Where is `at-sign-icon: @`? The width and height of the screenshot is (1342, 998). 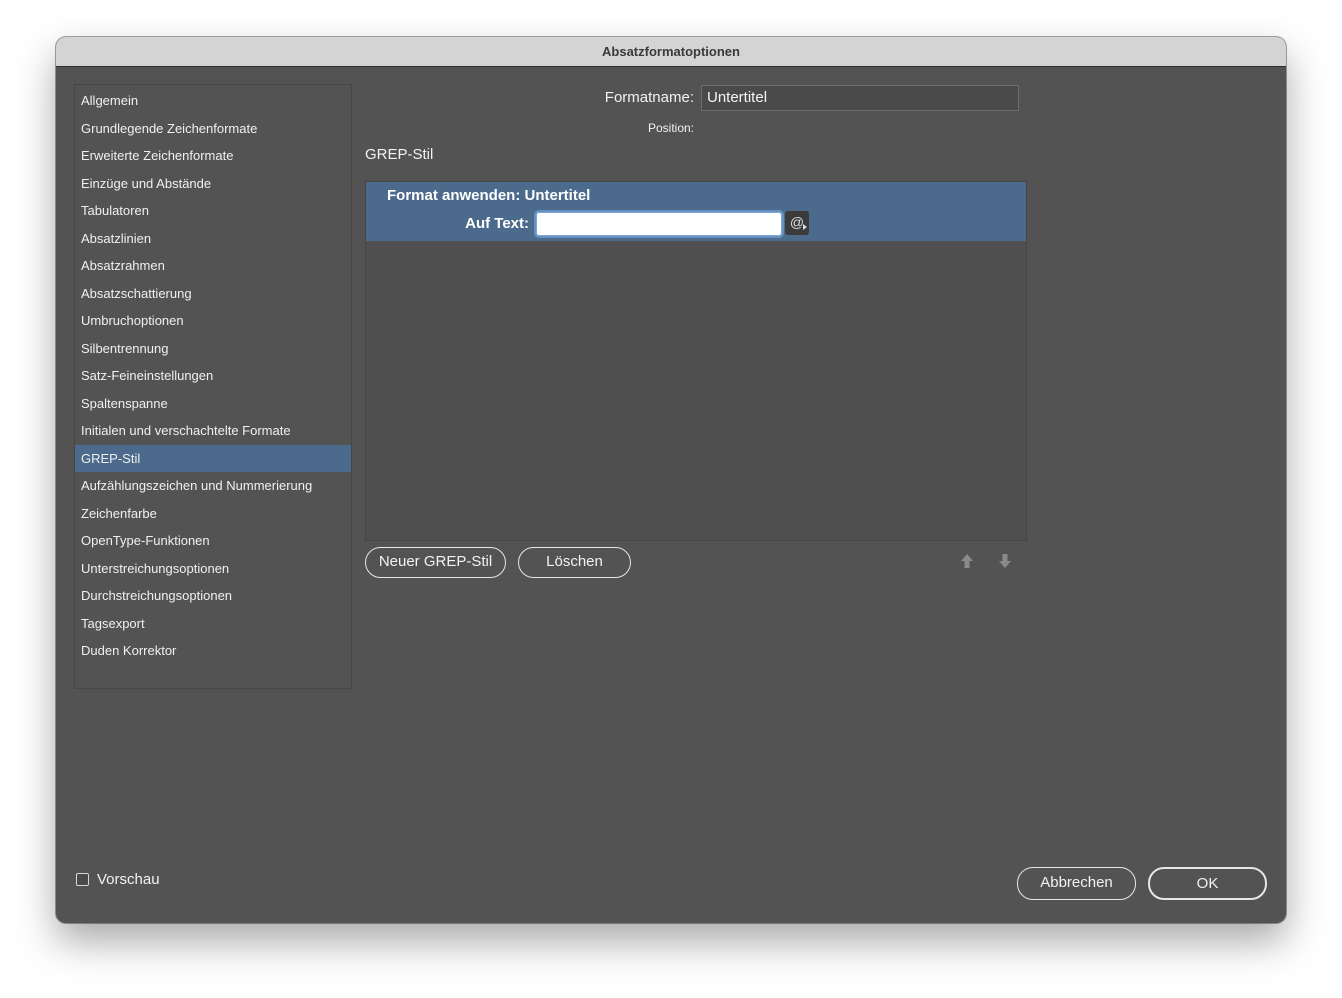
at-sign-icon: @ is located at coordinates (797, 222).